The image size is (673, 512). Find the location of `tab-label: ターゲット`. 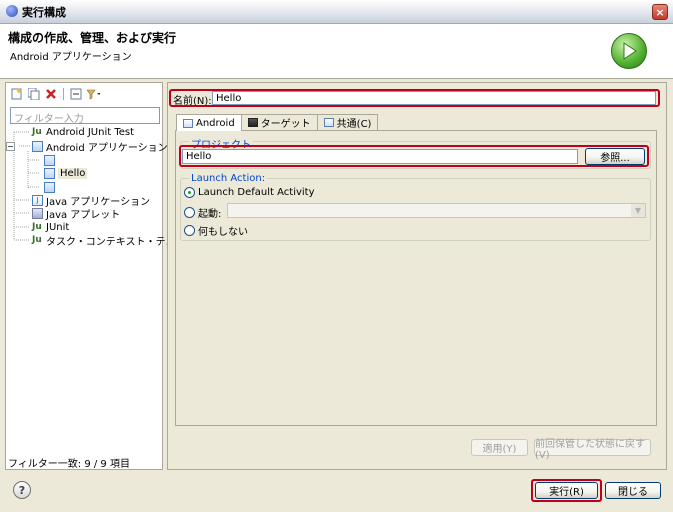

tab-label: ターゲット is located at coordinates (285, 124).